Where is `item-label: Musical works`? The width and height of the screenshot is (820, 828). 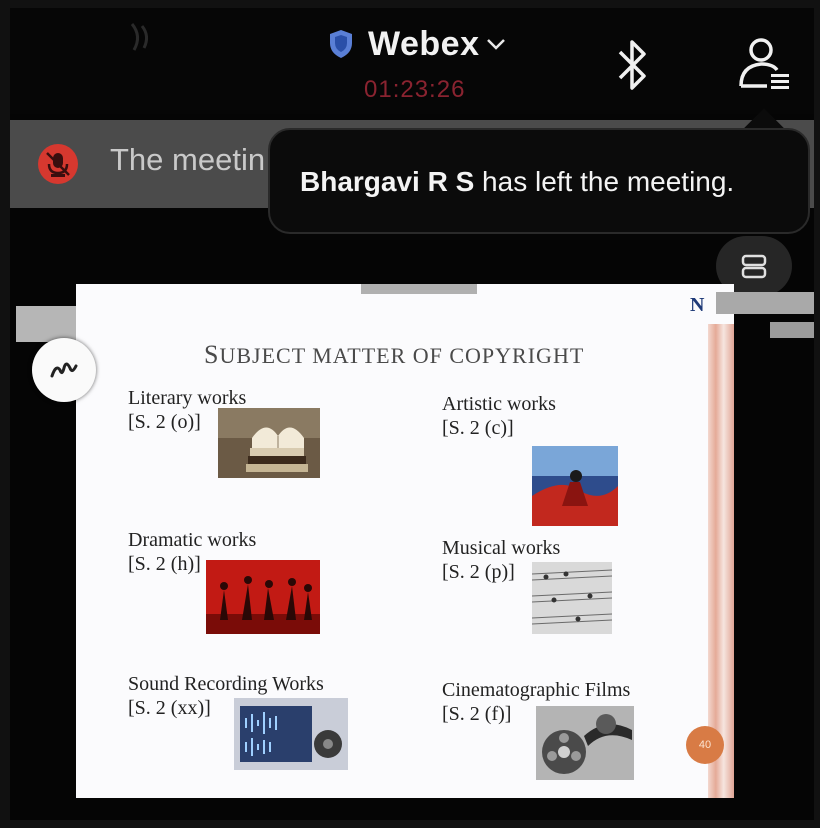
item-label: Musical works is located at coordinates (501, 548).